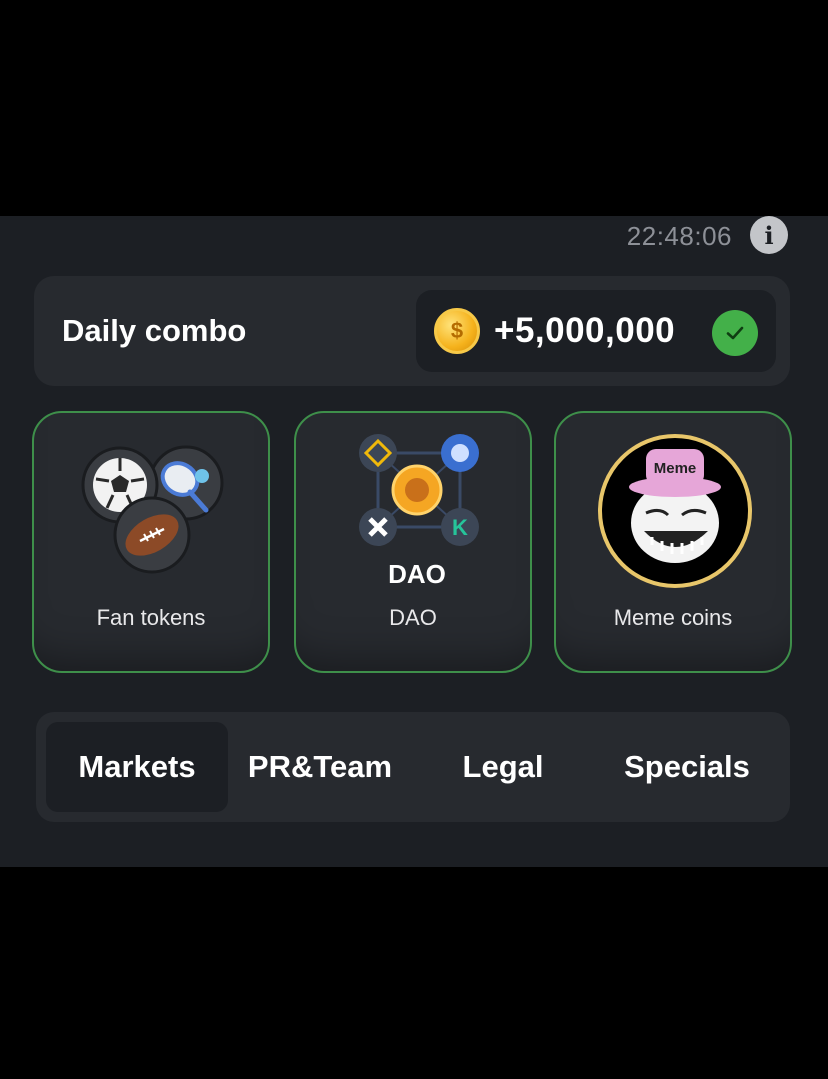  Describe the element at coordinates (152, 509) in the screenshot. I see `fan-tokens-icon` at that location.